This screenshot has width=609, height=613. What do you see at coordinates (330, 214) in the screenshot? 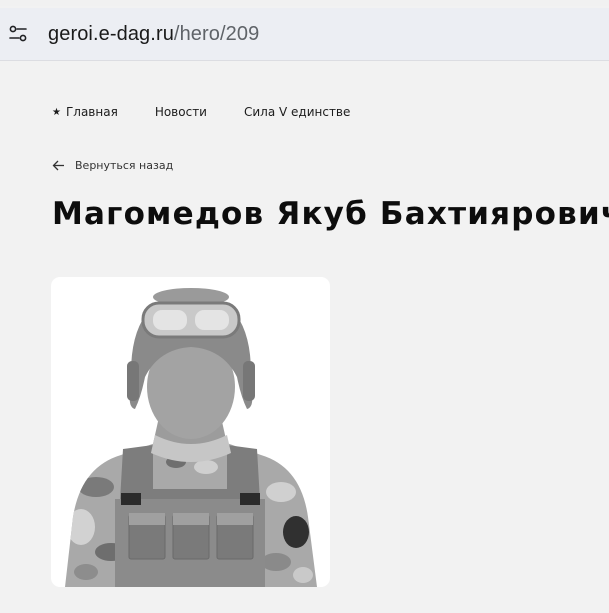
I see `hero-name: Магомедов Якуб Бахтиярович` at bounding box center [330, 214].